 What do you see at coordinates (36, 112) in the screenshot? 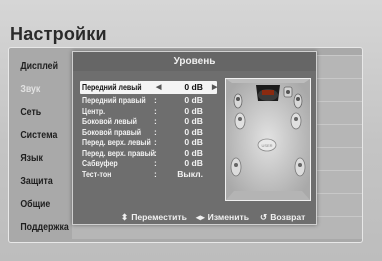
I see `sidebar-item-network: Сеть` at bounding box center [36, 112].